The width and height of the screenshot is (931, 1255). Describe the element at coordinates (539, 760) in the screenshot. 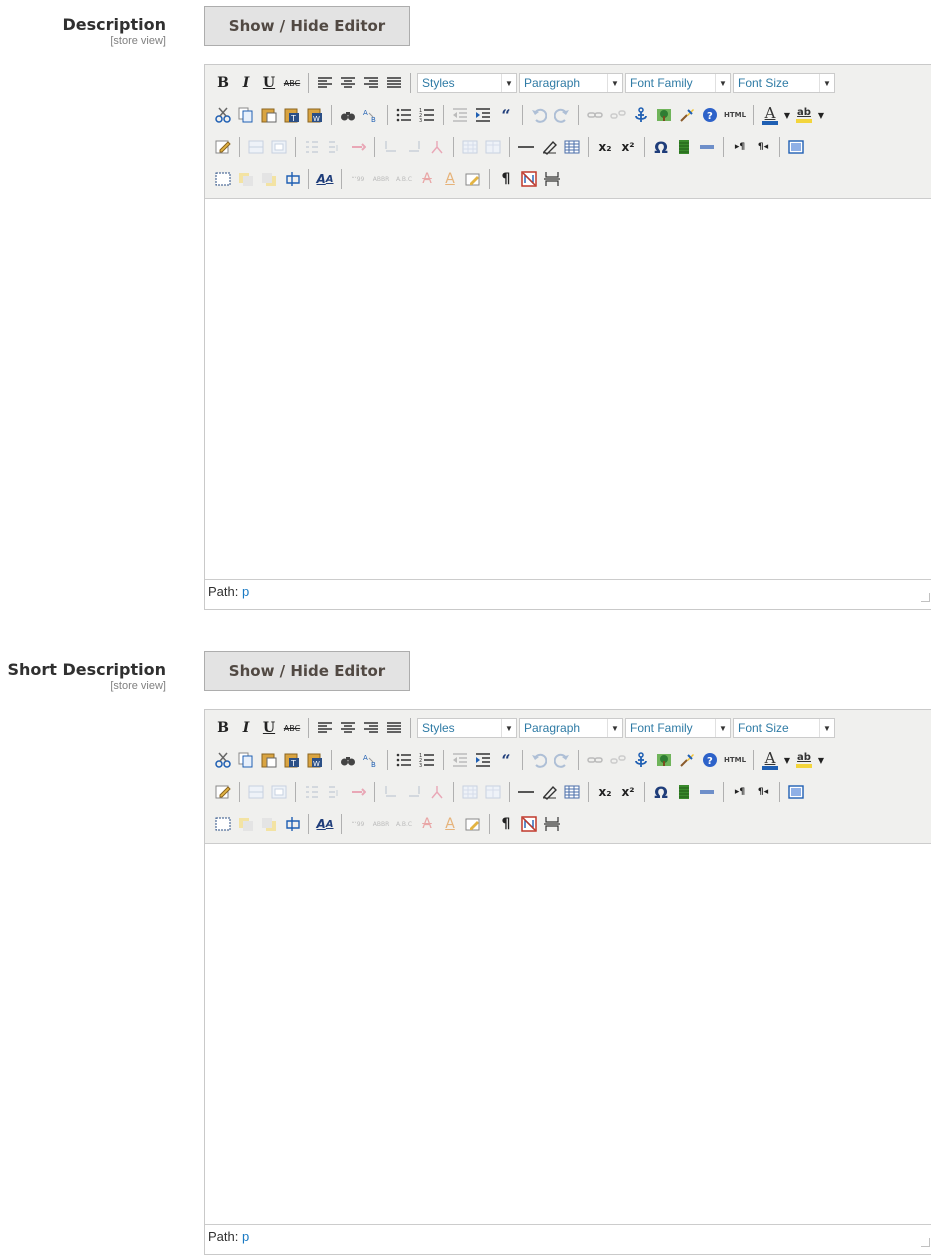

I see `undo-icon` at that location.